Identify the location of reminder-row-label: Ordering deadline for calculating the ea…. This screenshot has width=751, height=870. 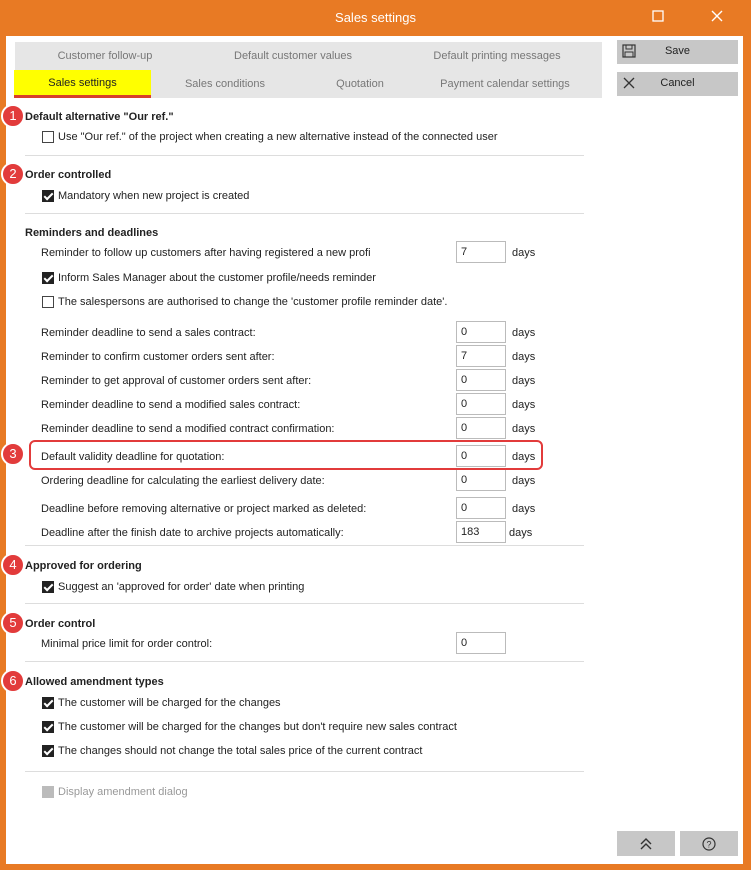
(183, 481).